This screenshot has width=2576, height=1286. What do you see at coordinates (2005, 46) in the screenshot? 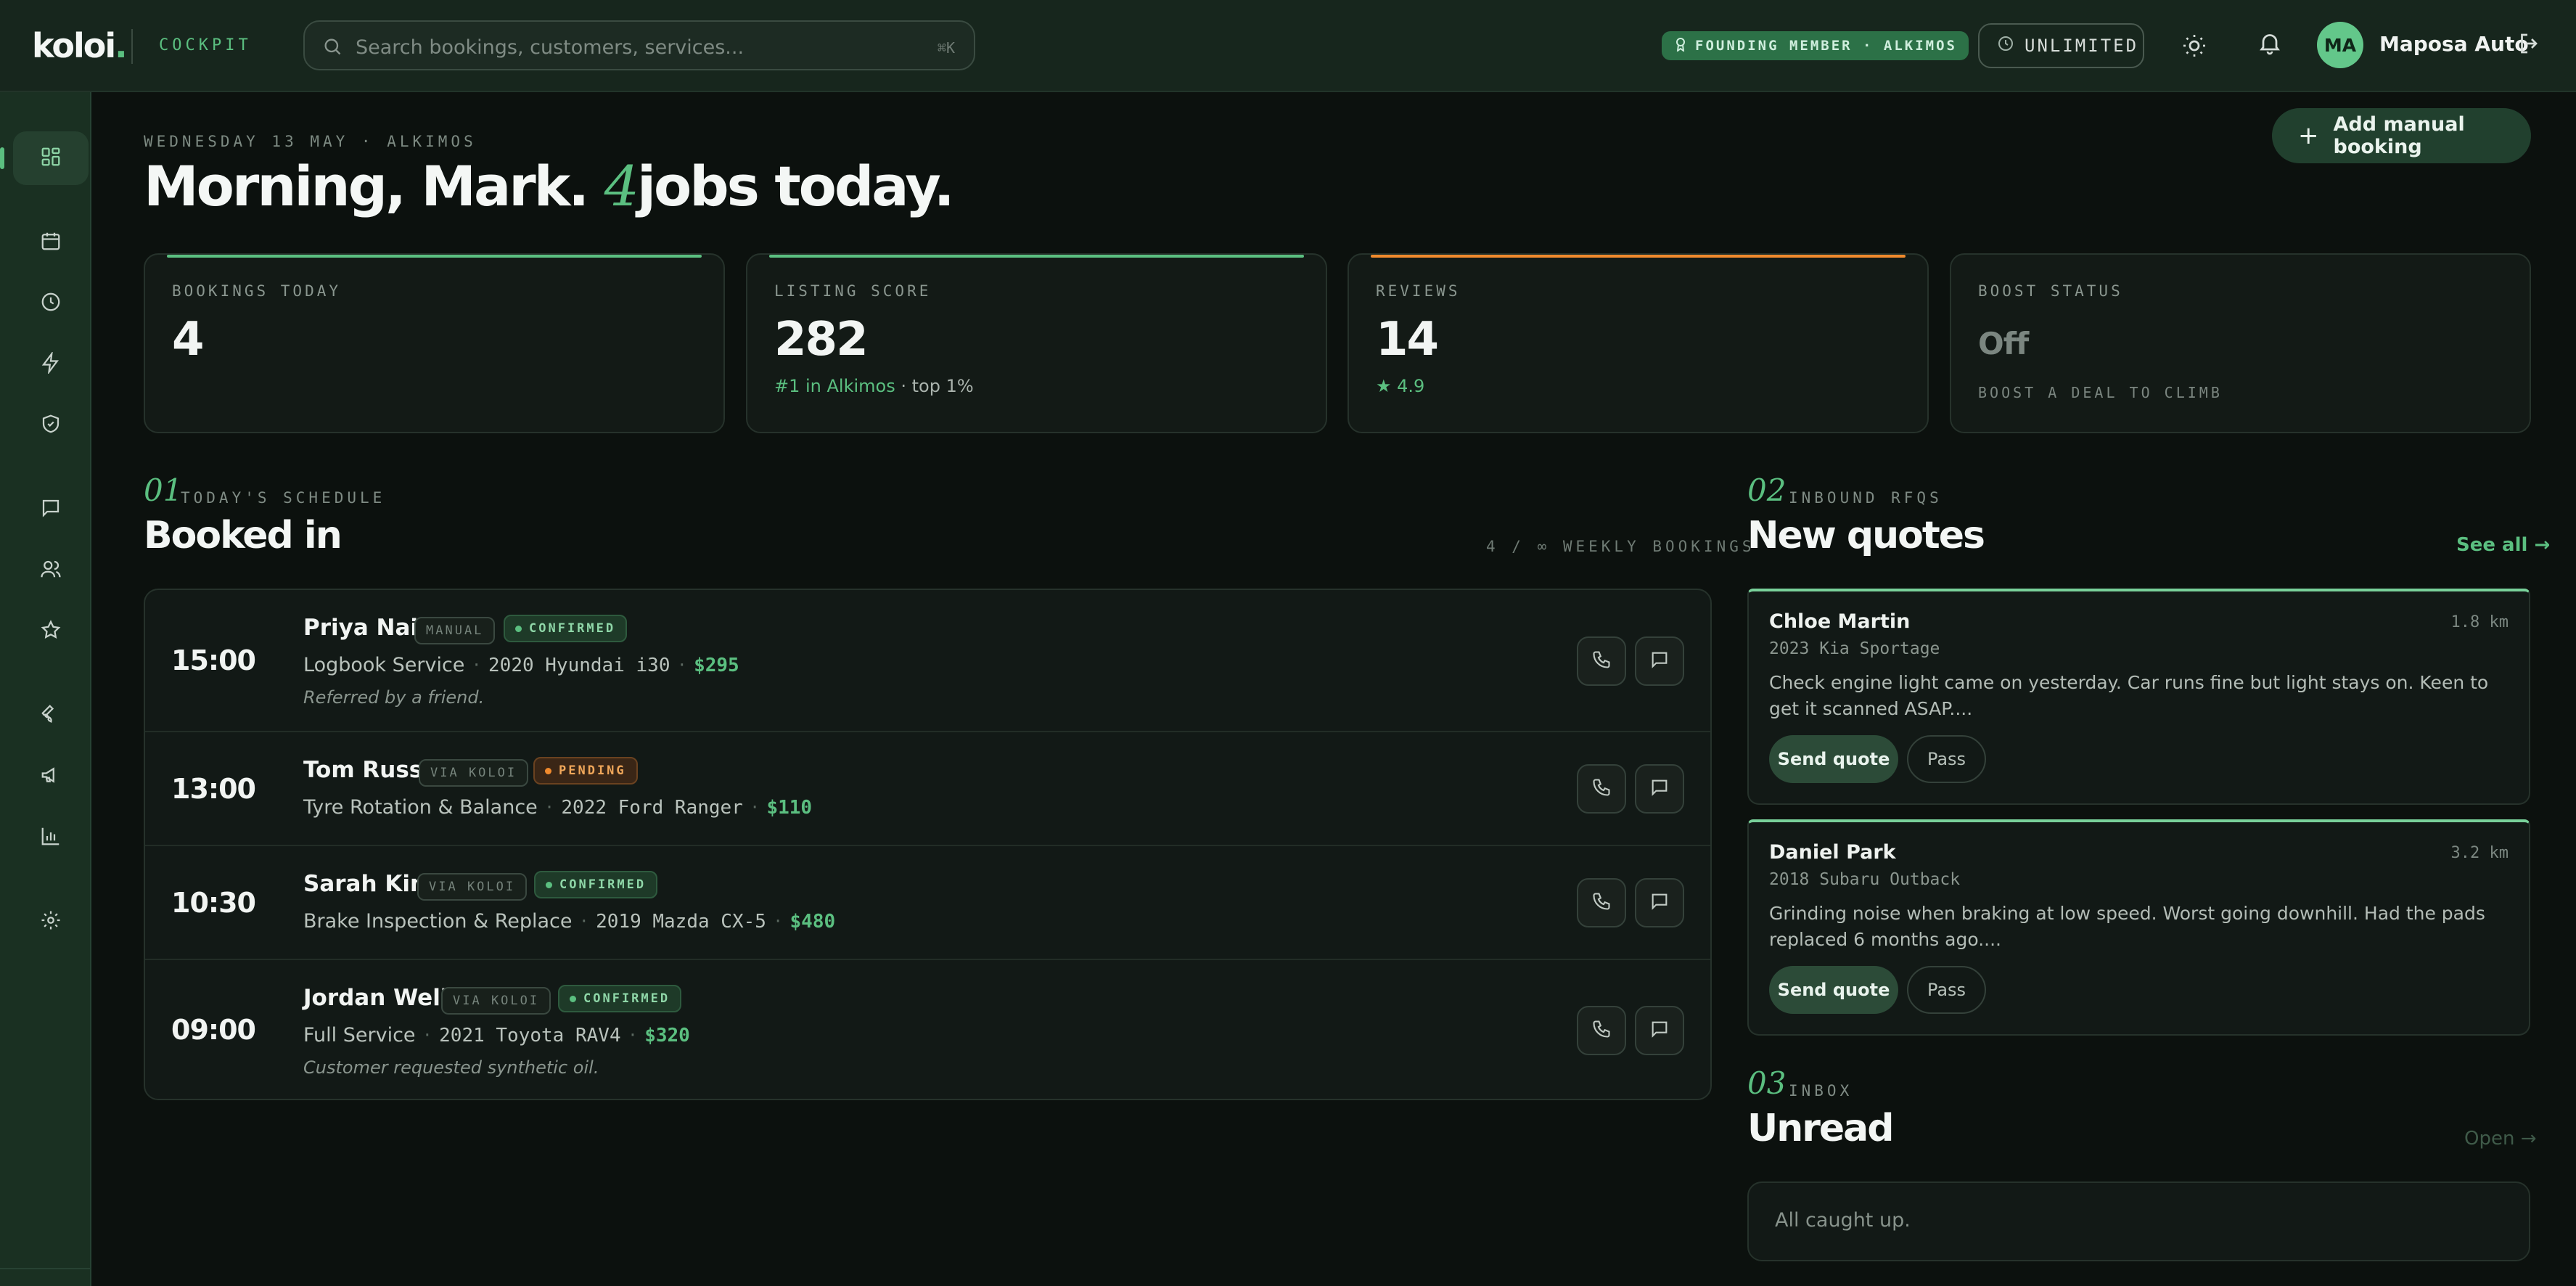
I see `plan-status-icon` at bounding box center [2005, 46].